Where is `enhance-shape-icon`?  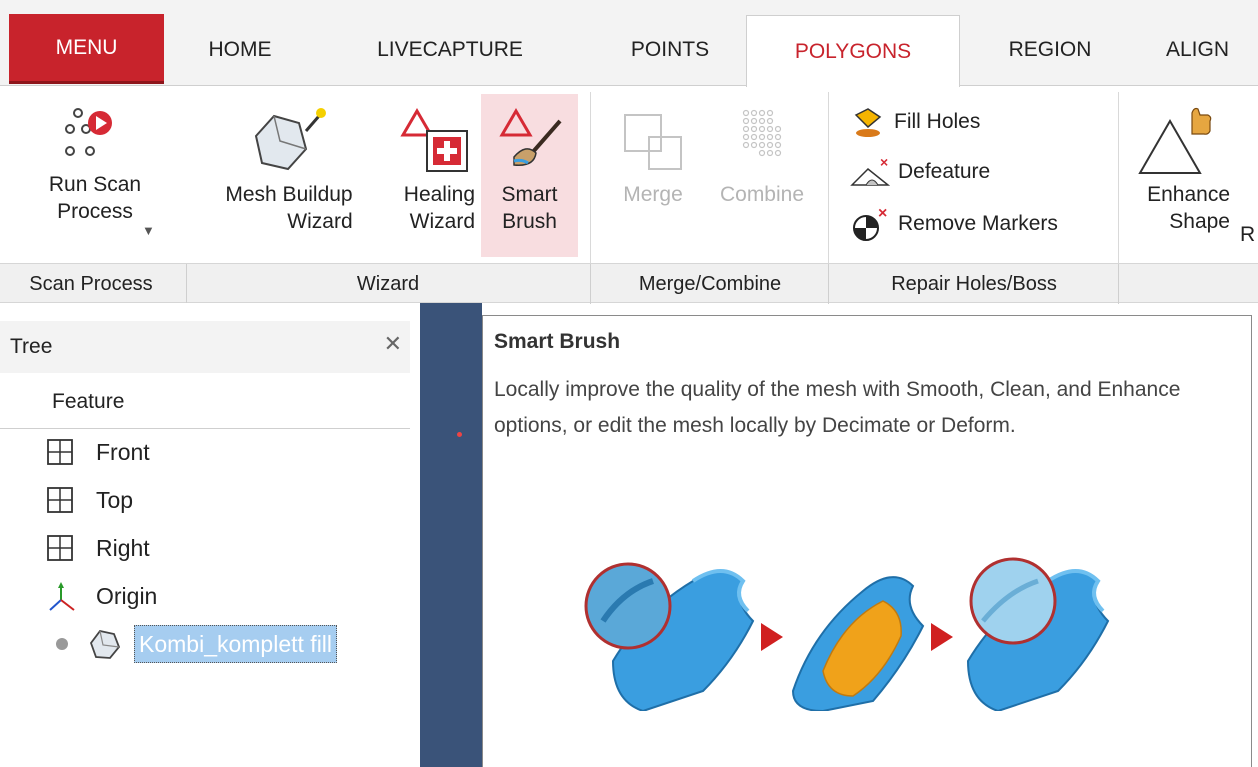
enhance-shape-icon is located at coordinates (1175, 140).